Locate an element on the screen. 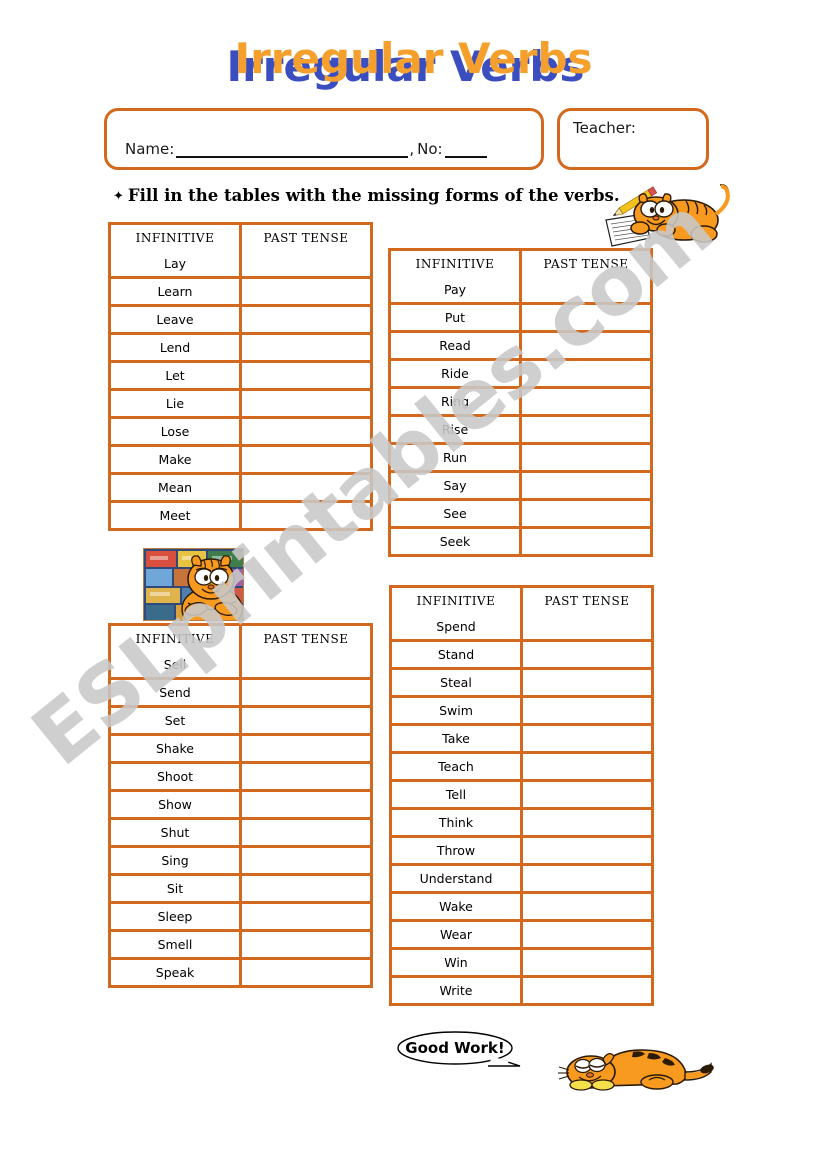  name-field-box: Name: , No: is located at coordinates (324, 139).